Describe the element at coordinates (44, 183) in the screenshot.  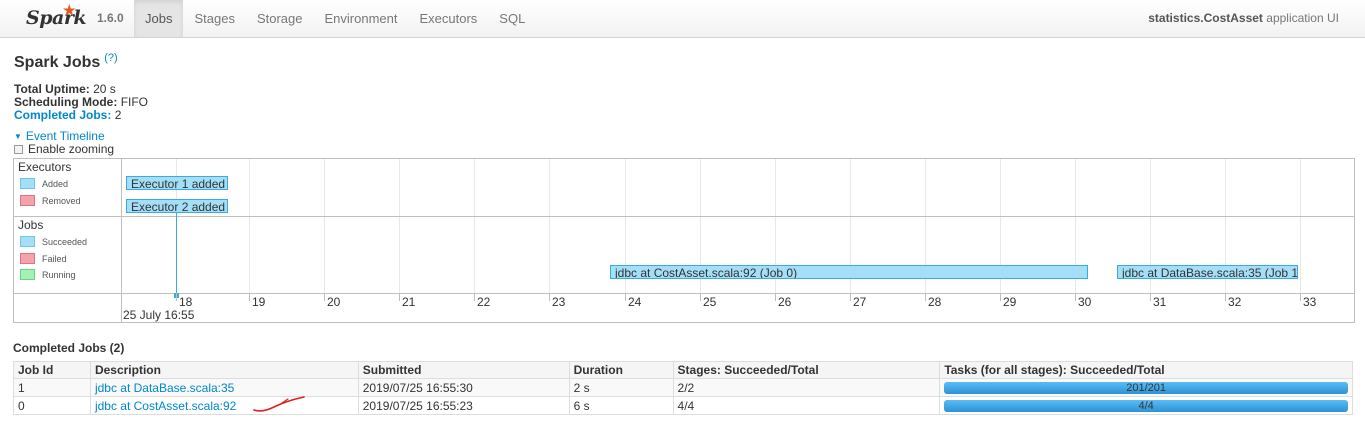
I see `legend-added: Added` at that location.